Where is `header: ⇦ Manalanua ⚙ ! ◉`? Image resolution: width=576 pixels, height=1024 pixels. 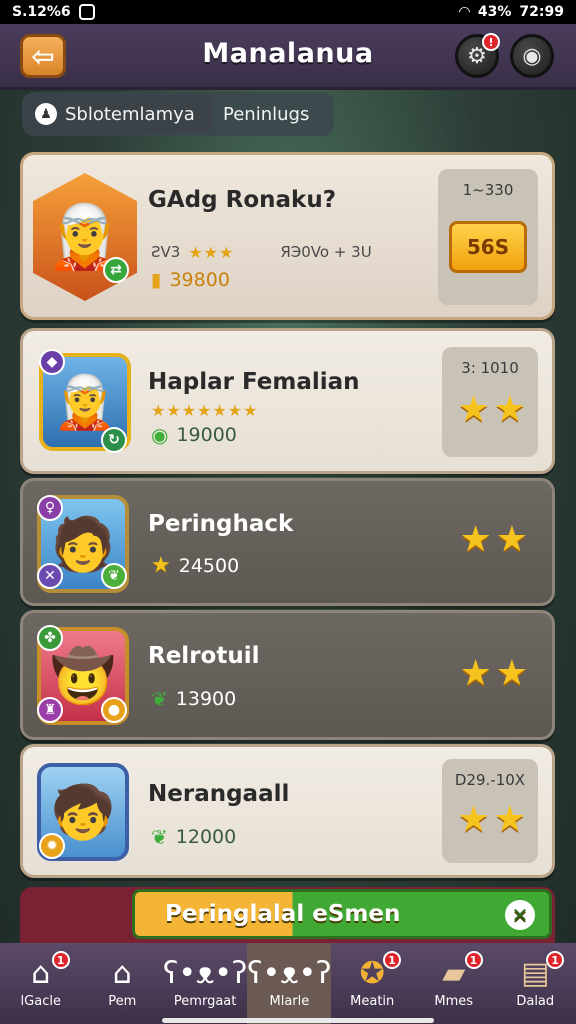
header: ⇦ Manalanua ⚙ ! ◉ is located at coordinates (288, 57).